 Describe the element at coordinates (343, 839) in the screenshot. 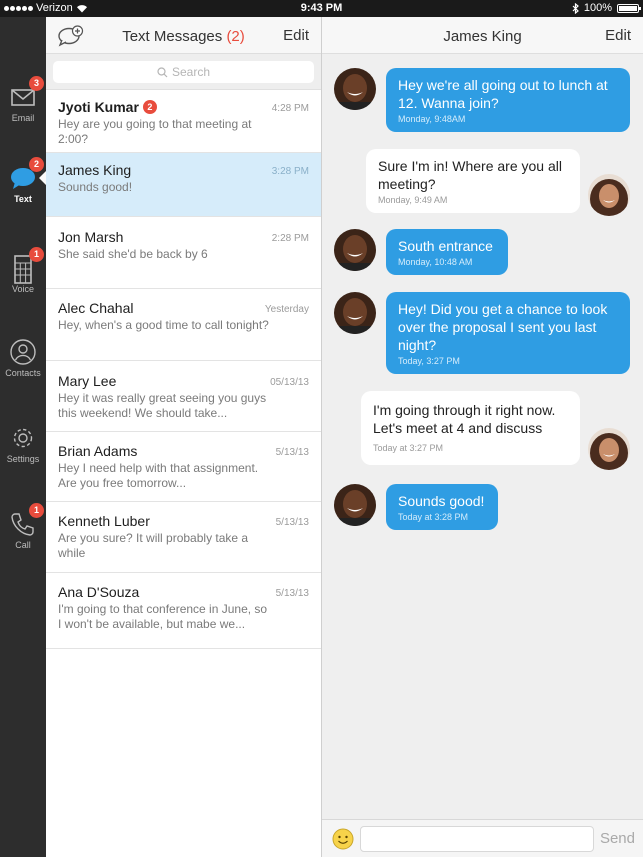

I see `emoji-smiley-icon` at that location.